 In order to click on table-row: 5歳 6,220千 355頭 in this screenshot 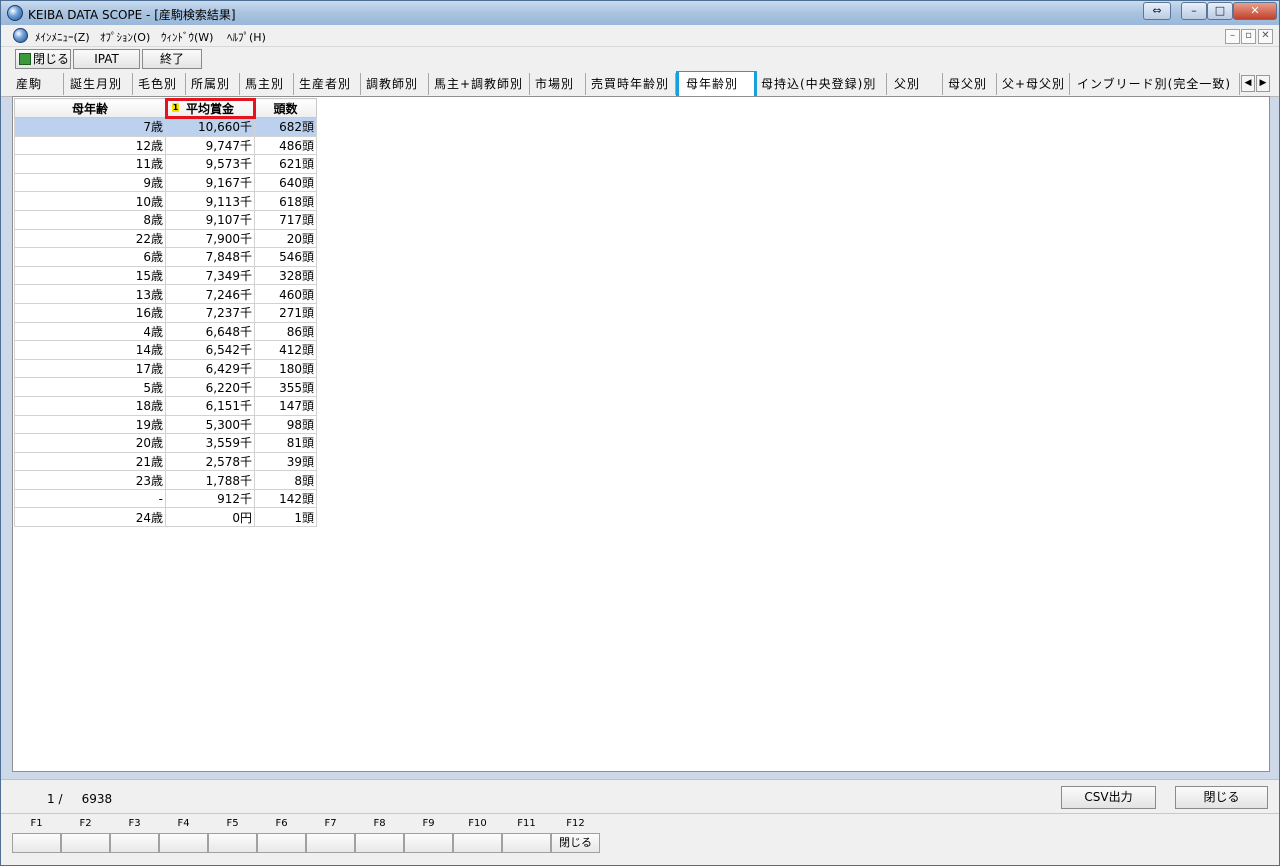, I will do `click(165, 387)`.